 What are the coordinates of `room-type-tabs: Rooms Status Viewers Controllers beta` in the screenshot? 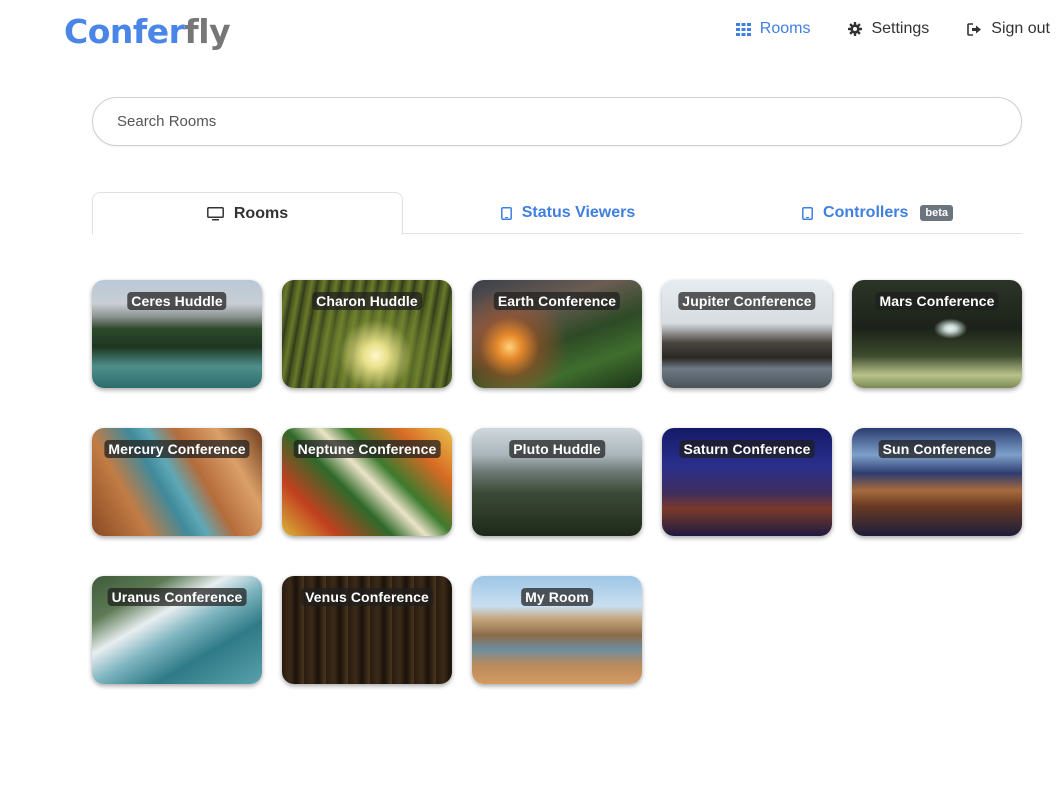 It's located at (557, 213).